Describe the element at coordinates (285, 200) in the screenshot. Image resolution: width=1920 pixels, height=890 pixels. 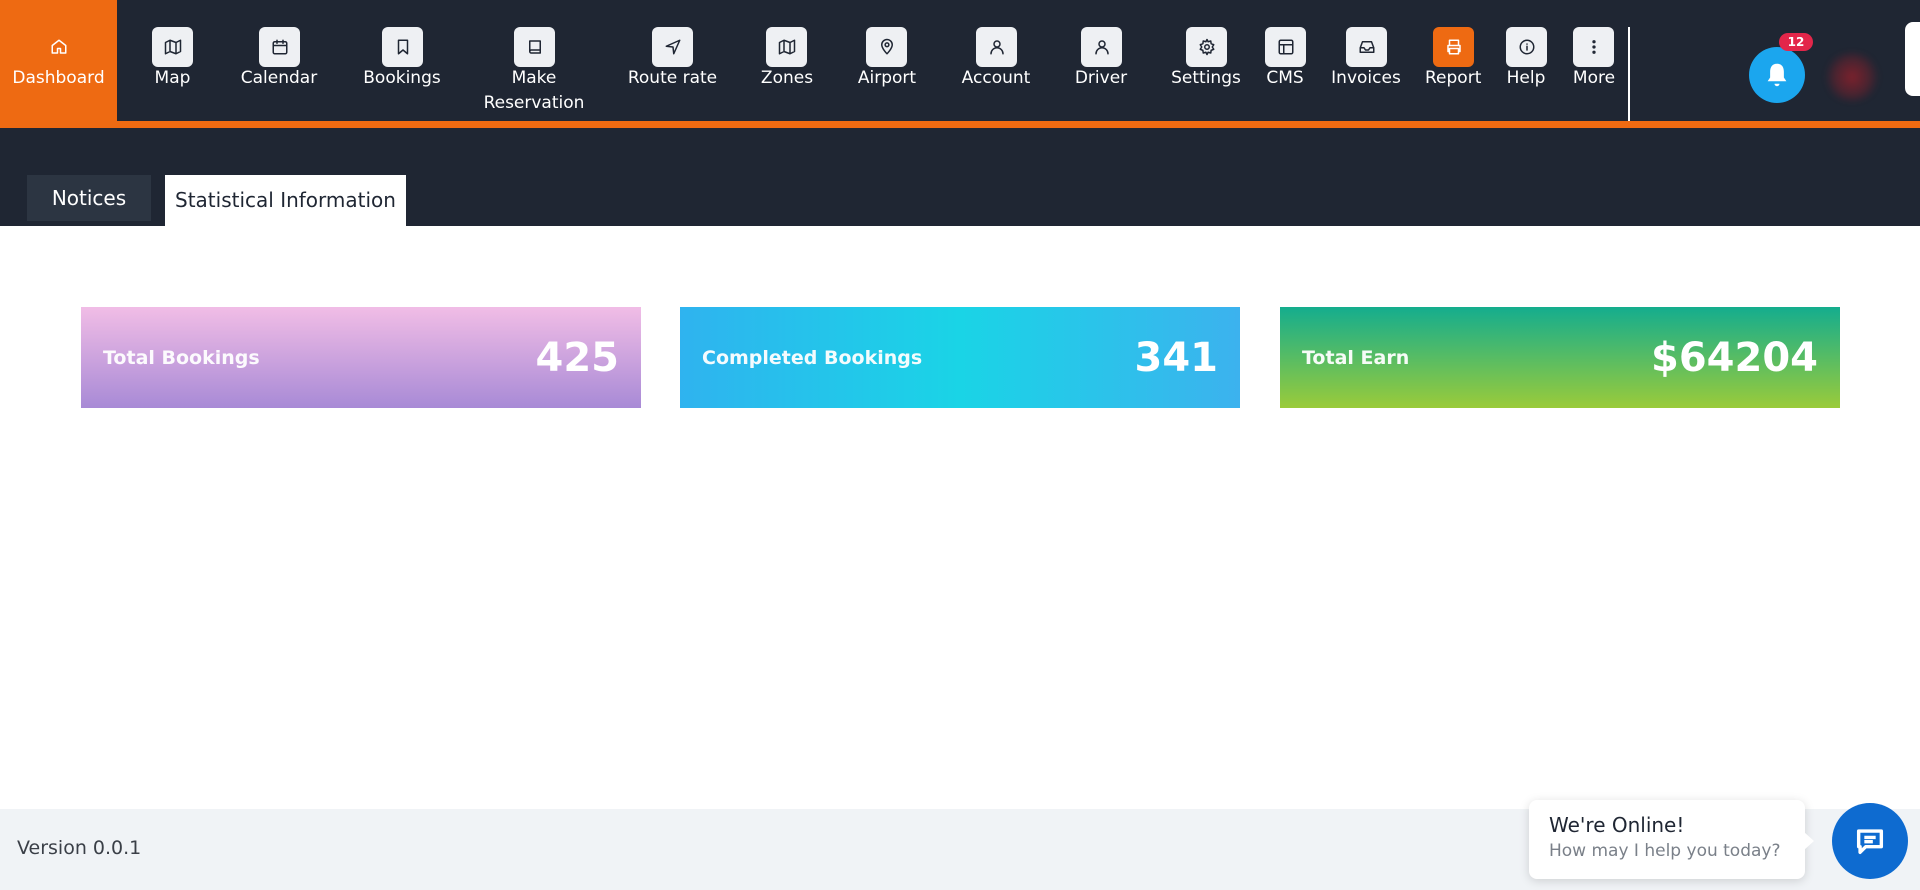
I see `tab-statistical-information: Statistical Information` at that location.